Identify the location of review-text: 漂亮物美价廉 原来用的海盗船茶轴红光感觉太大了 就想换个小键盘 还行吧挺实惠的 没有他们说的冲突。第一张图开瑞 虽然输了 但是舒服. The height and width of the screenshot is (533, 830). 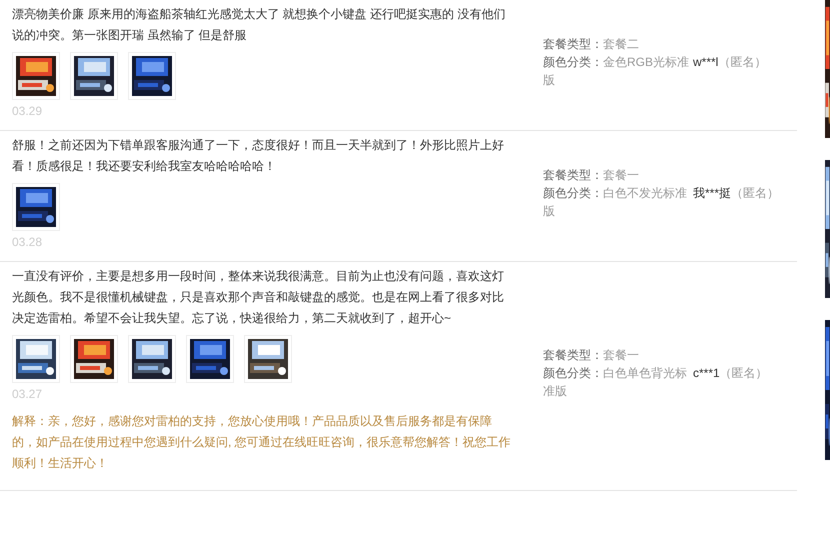
(259, 25).